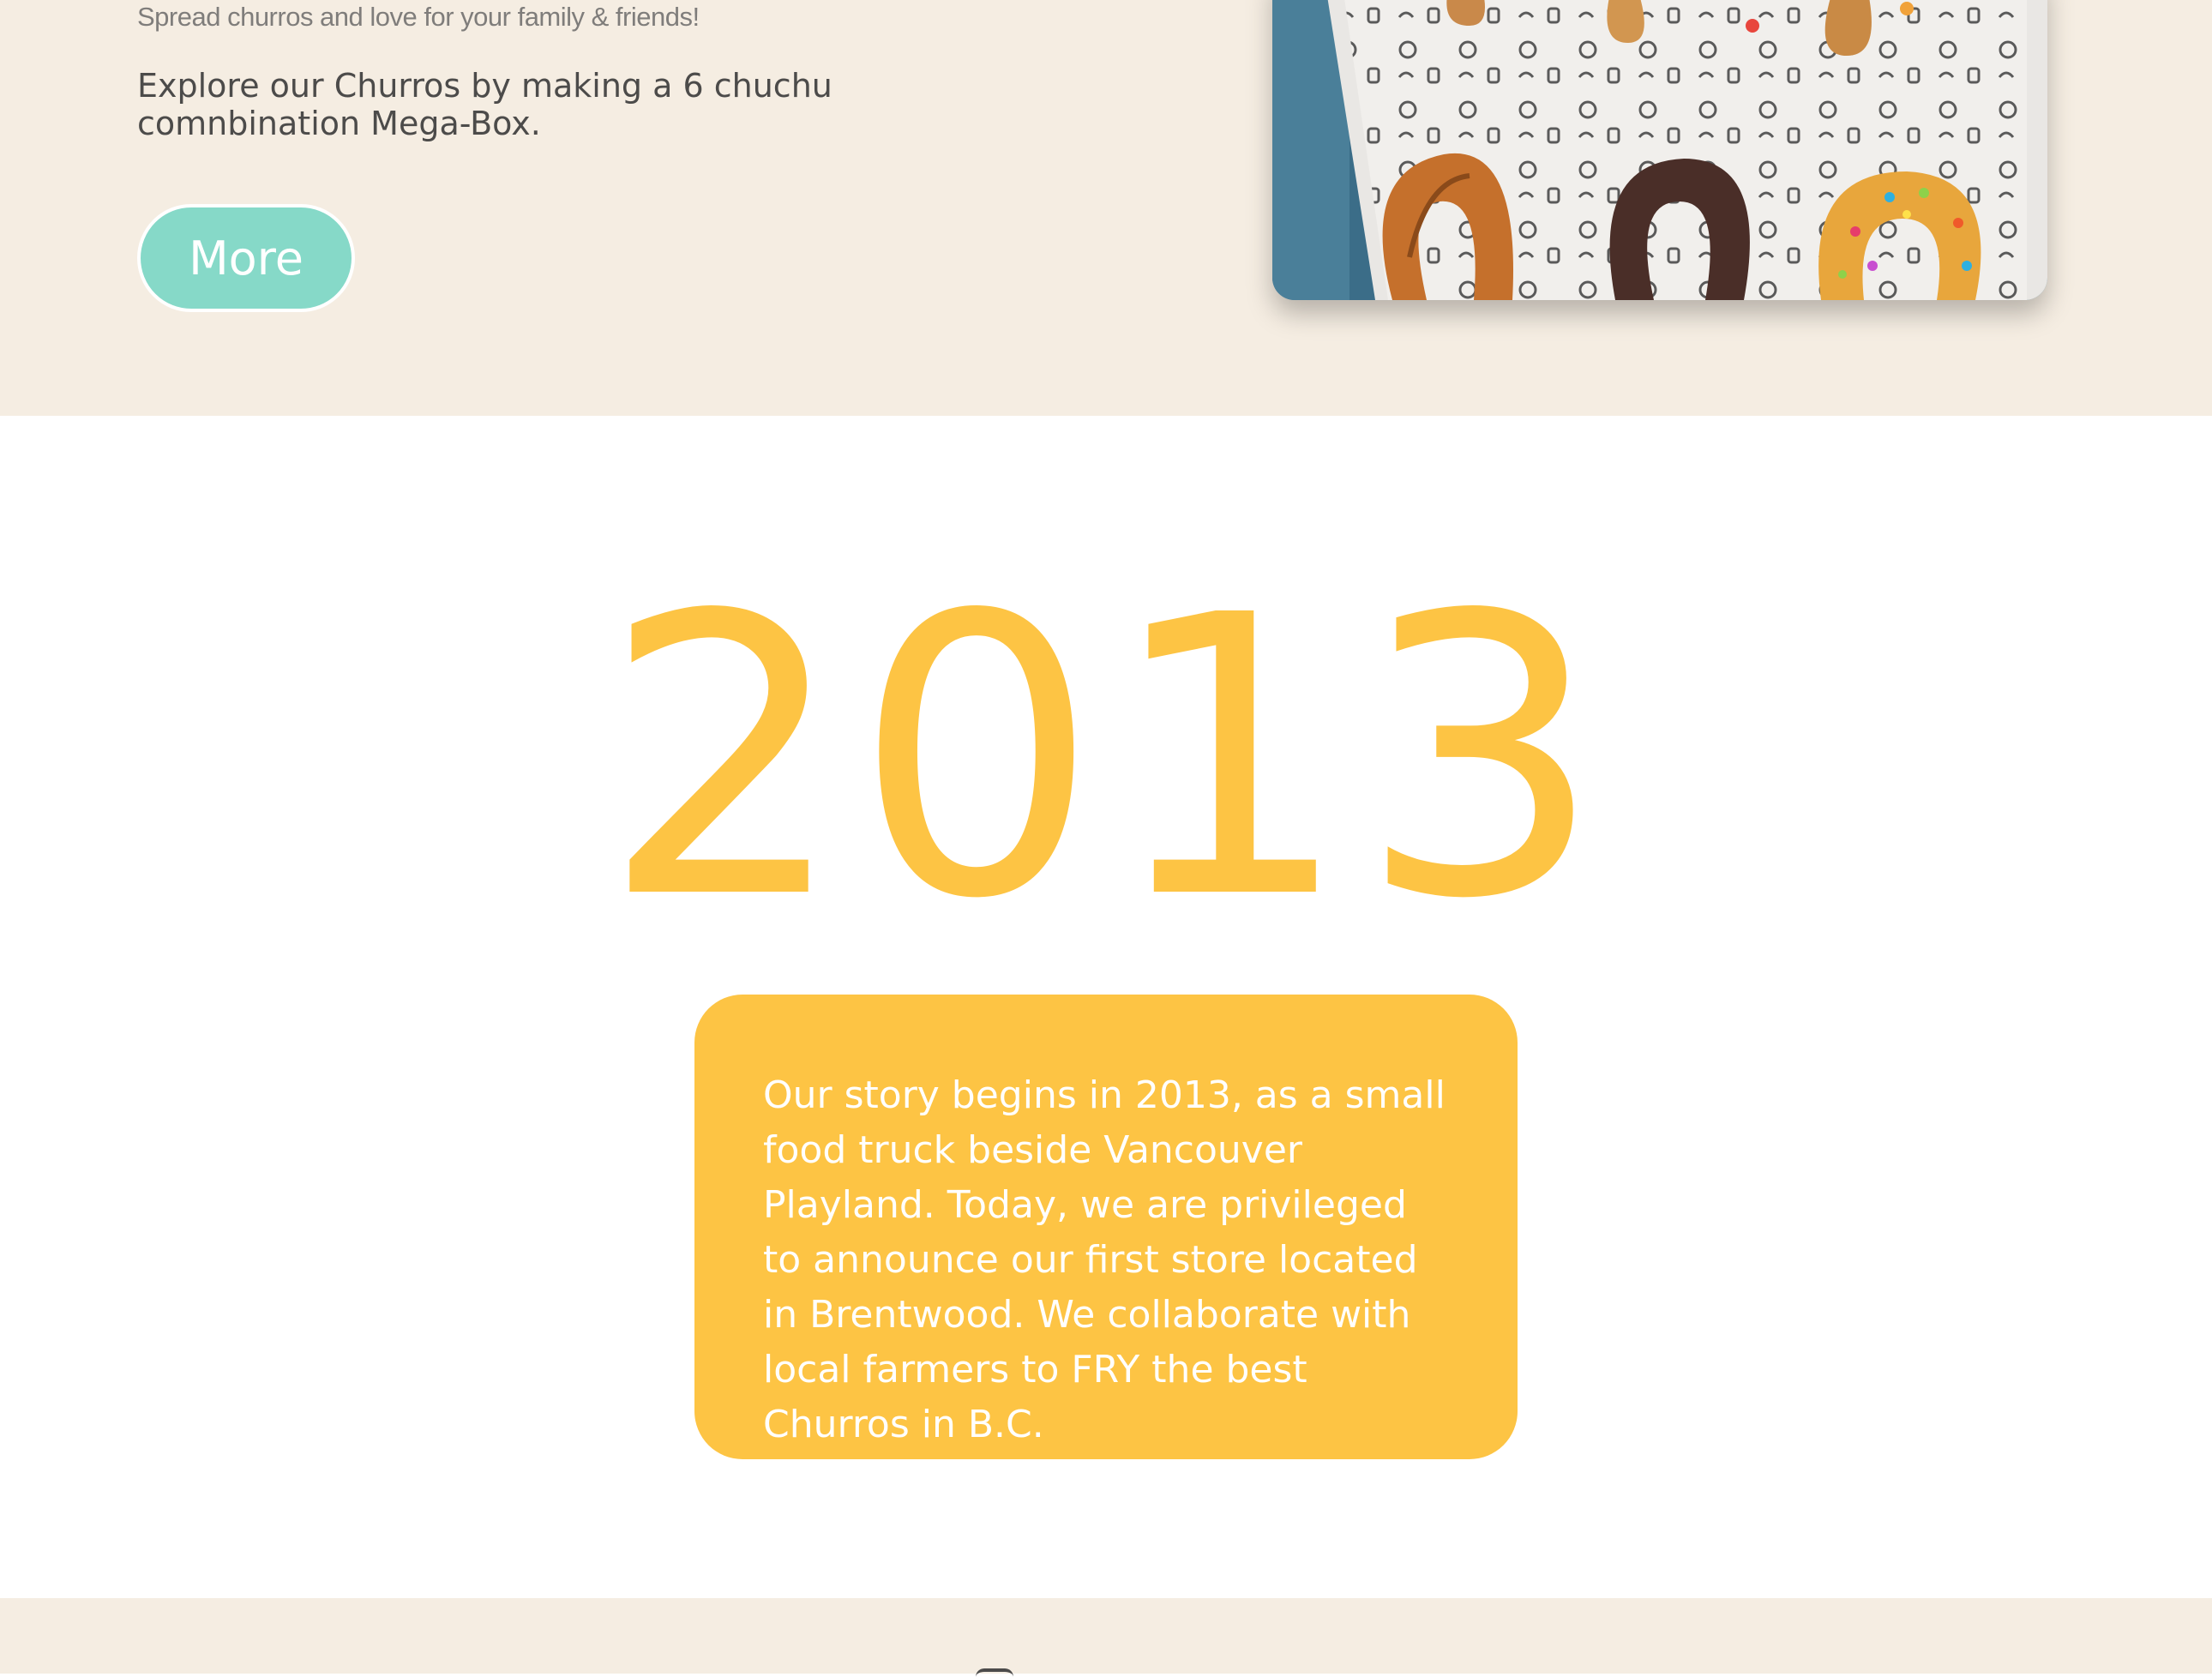 Image resolution: width=2212 pixels, height=1677 pixels. Describe the element at coordinates (994, 1673) in the screenshot. I see `next-section-heading-fragment` at that location.